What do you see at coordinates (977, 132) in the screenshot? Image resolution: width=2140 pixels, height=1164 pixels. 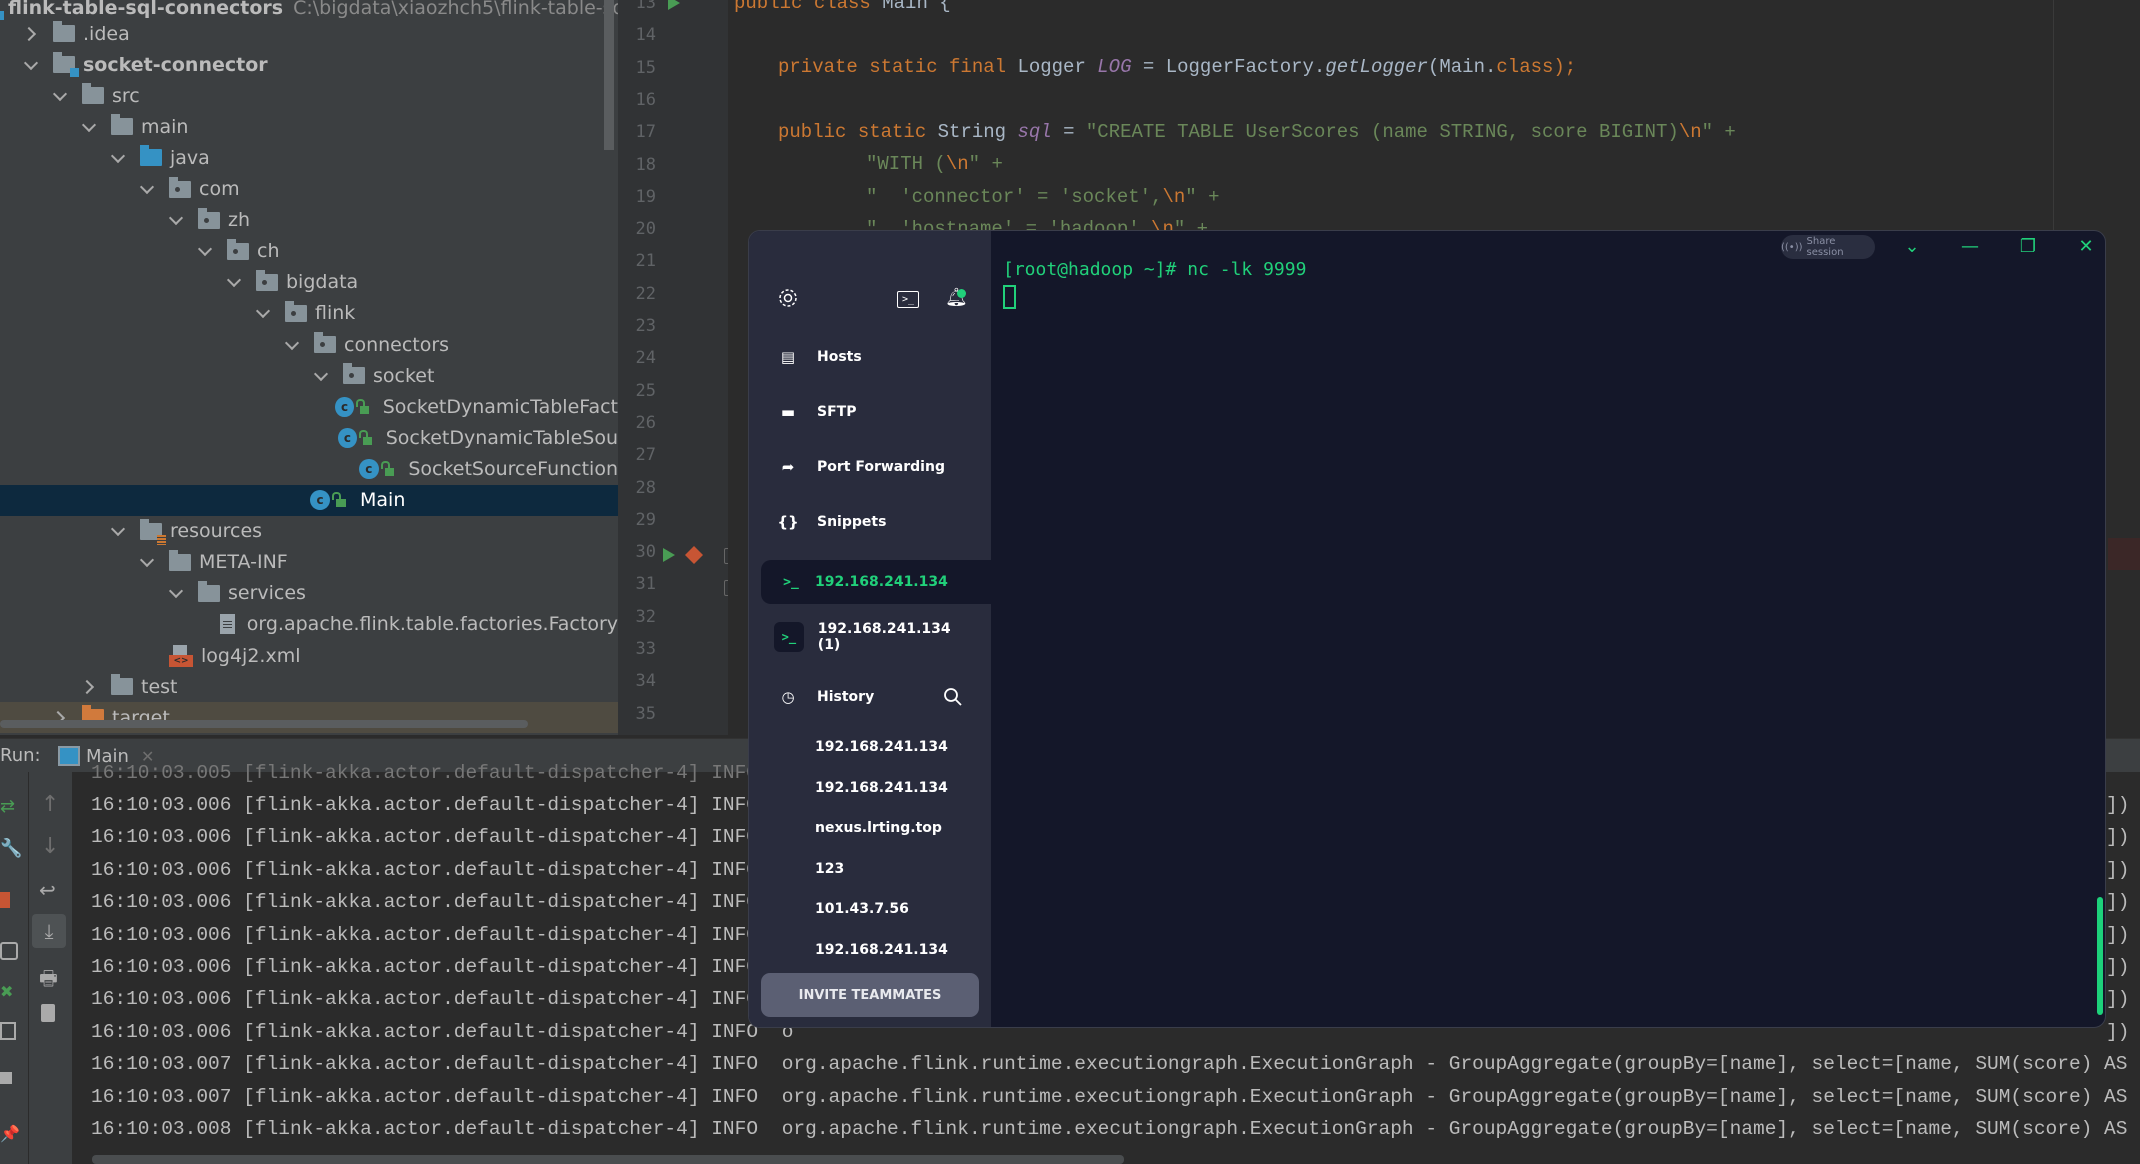 I see `code-token: String` at bounding box center [977, 132].